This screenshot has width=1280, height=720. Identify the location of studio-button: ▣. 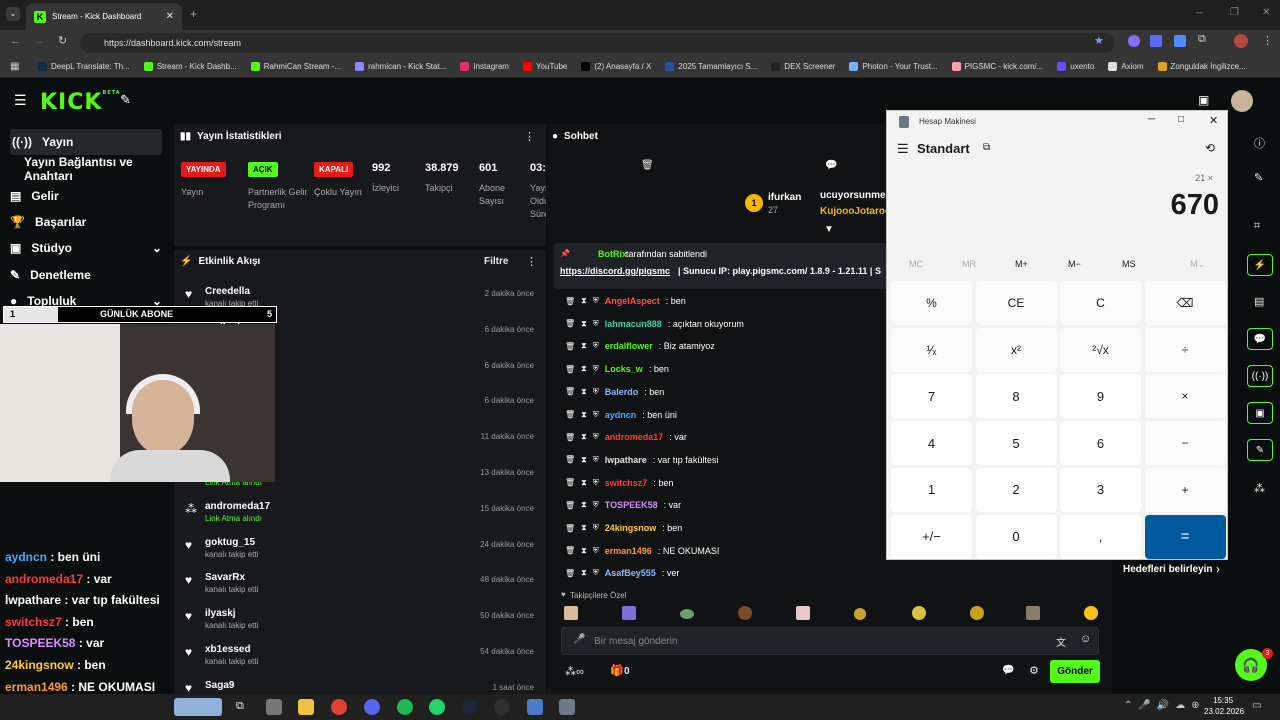
(1260, 413).